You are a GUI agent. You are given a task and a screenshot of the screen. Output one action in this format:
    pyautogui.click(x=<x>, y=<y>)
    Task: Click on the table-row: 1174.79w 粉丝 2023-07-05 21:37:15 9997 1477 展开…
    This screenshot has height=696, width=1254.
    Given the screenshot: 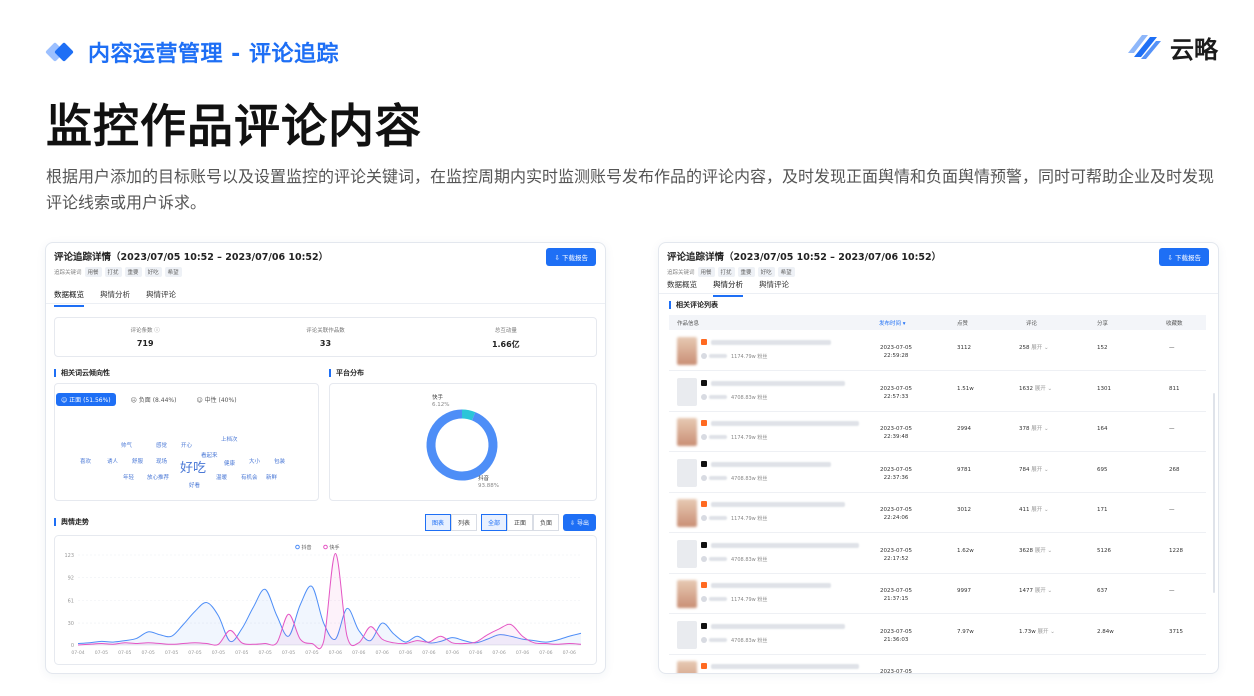 What is the action you would take?
    pyautogui.click(x=937, y=594)
    